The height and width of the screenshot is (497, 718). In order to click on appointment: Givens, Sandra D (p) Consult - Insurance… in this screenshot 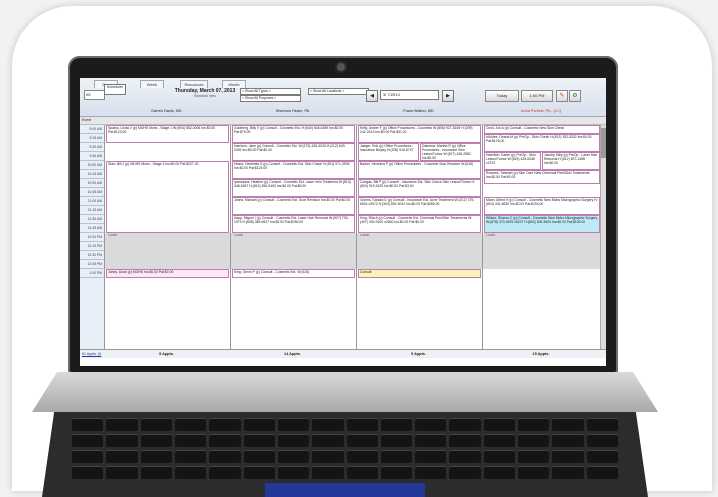, I will do `click(419, 206)`.